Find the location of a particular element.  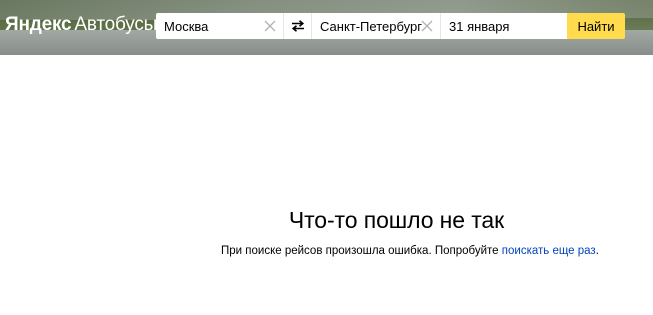

swap-arrows-icon is located at coordinates (297, 26).